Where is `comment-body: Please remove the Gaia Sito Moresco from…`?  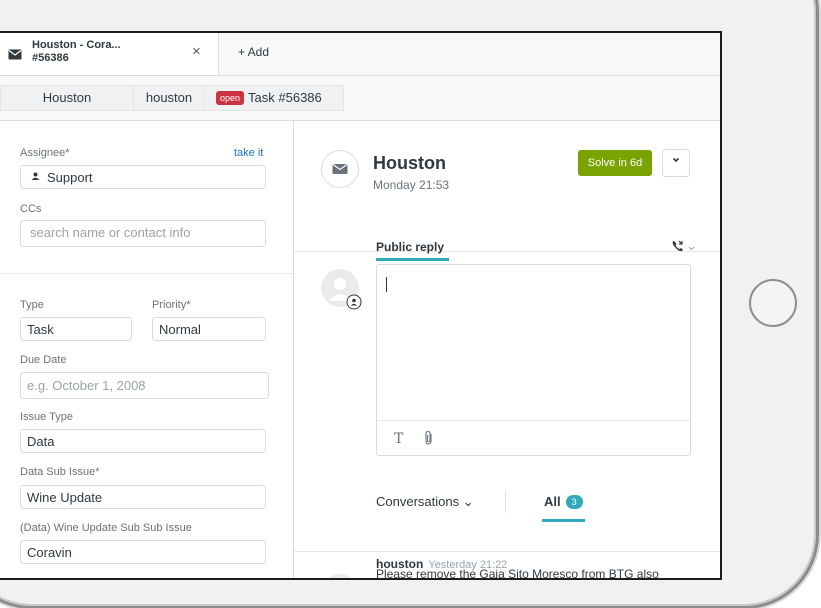 comment-body: Please remove the Gaia Sito Moresco from… is located at coordinates (517, 573).